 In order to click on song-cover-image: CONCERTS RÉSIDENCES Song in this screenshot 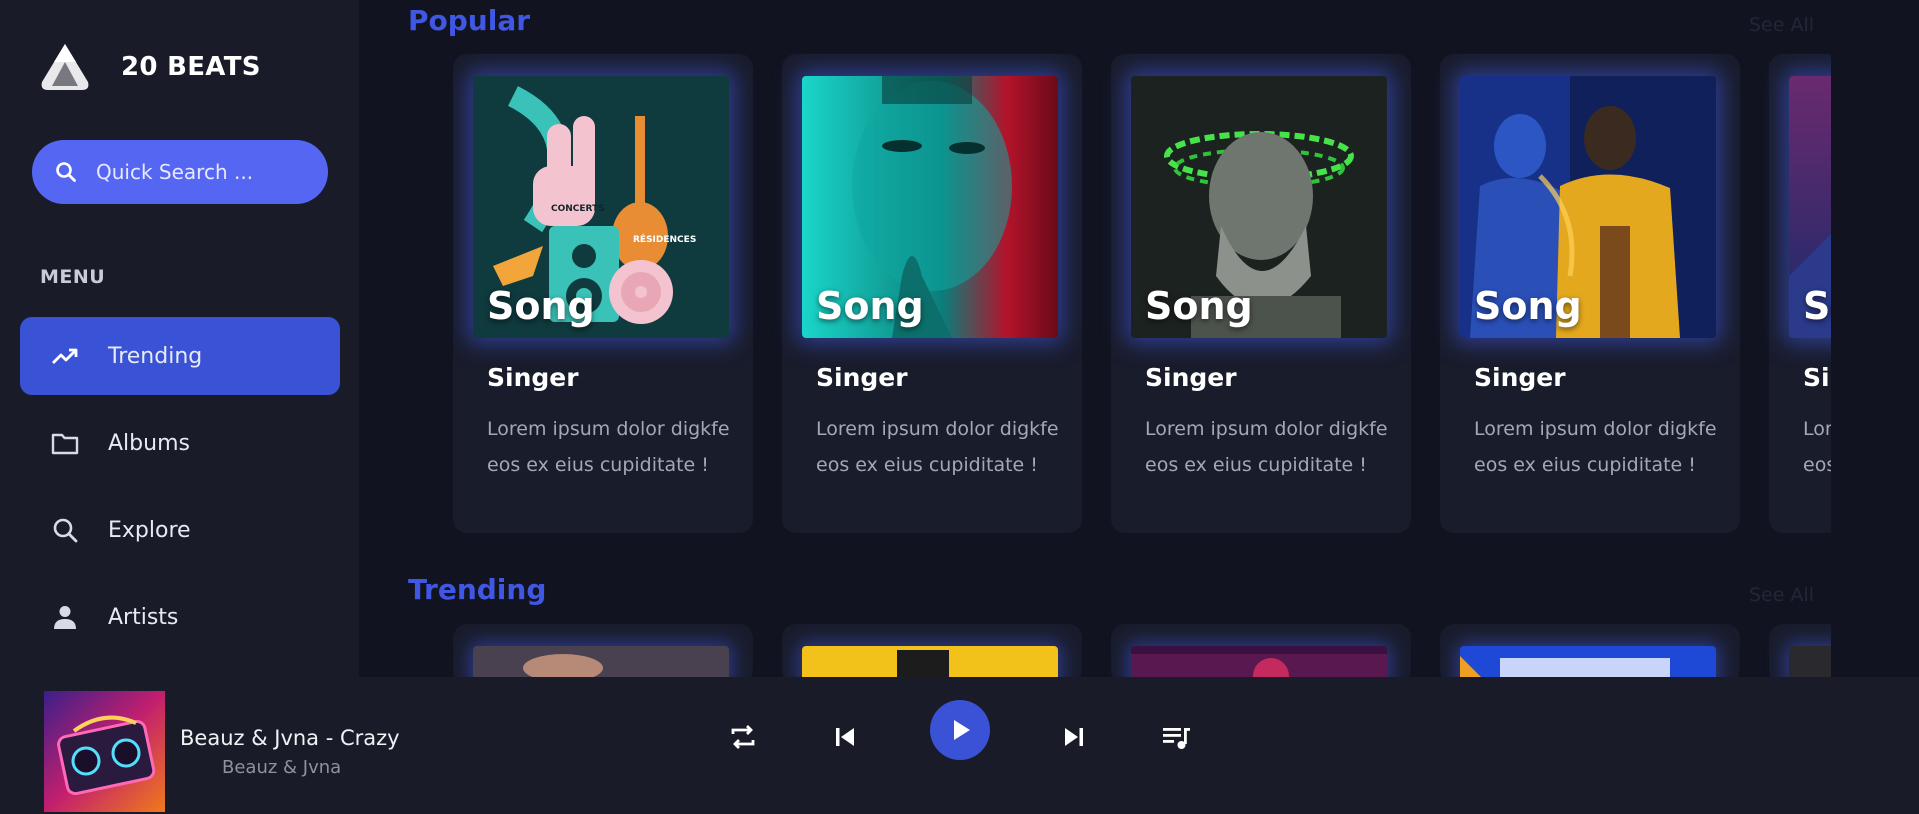, I will do `click(601, 207)`.